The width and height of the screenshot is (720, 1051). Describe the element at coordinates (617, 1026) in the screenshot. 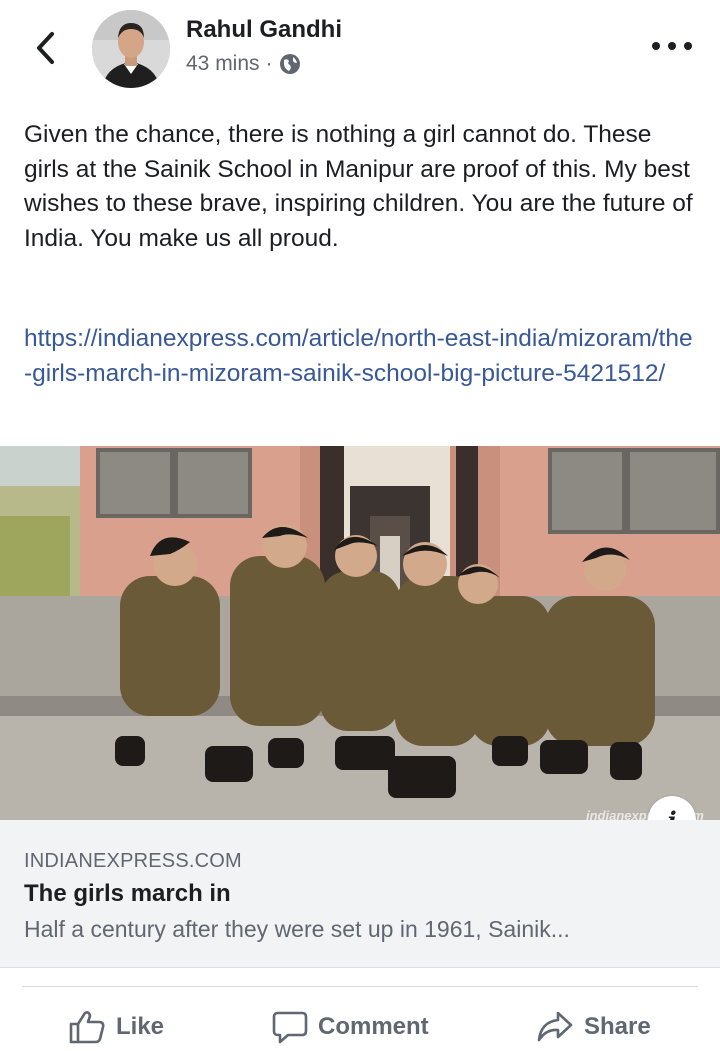

I see `share-label: Share` at that location.